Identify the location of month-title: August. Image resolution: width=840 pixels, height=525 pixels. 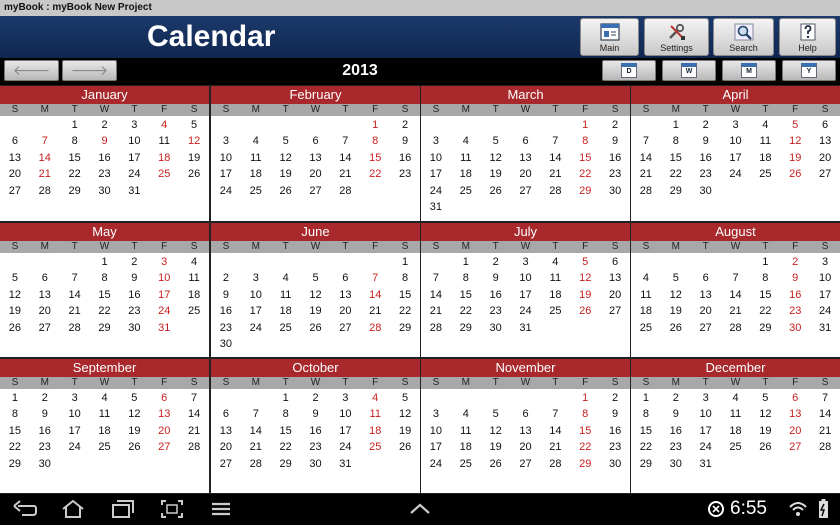
(735, 232).